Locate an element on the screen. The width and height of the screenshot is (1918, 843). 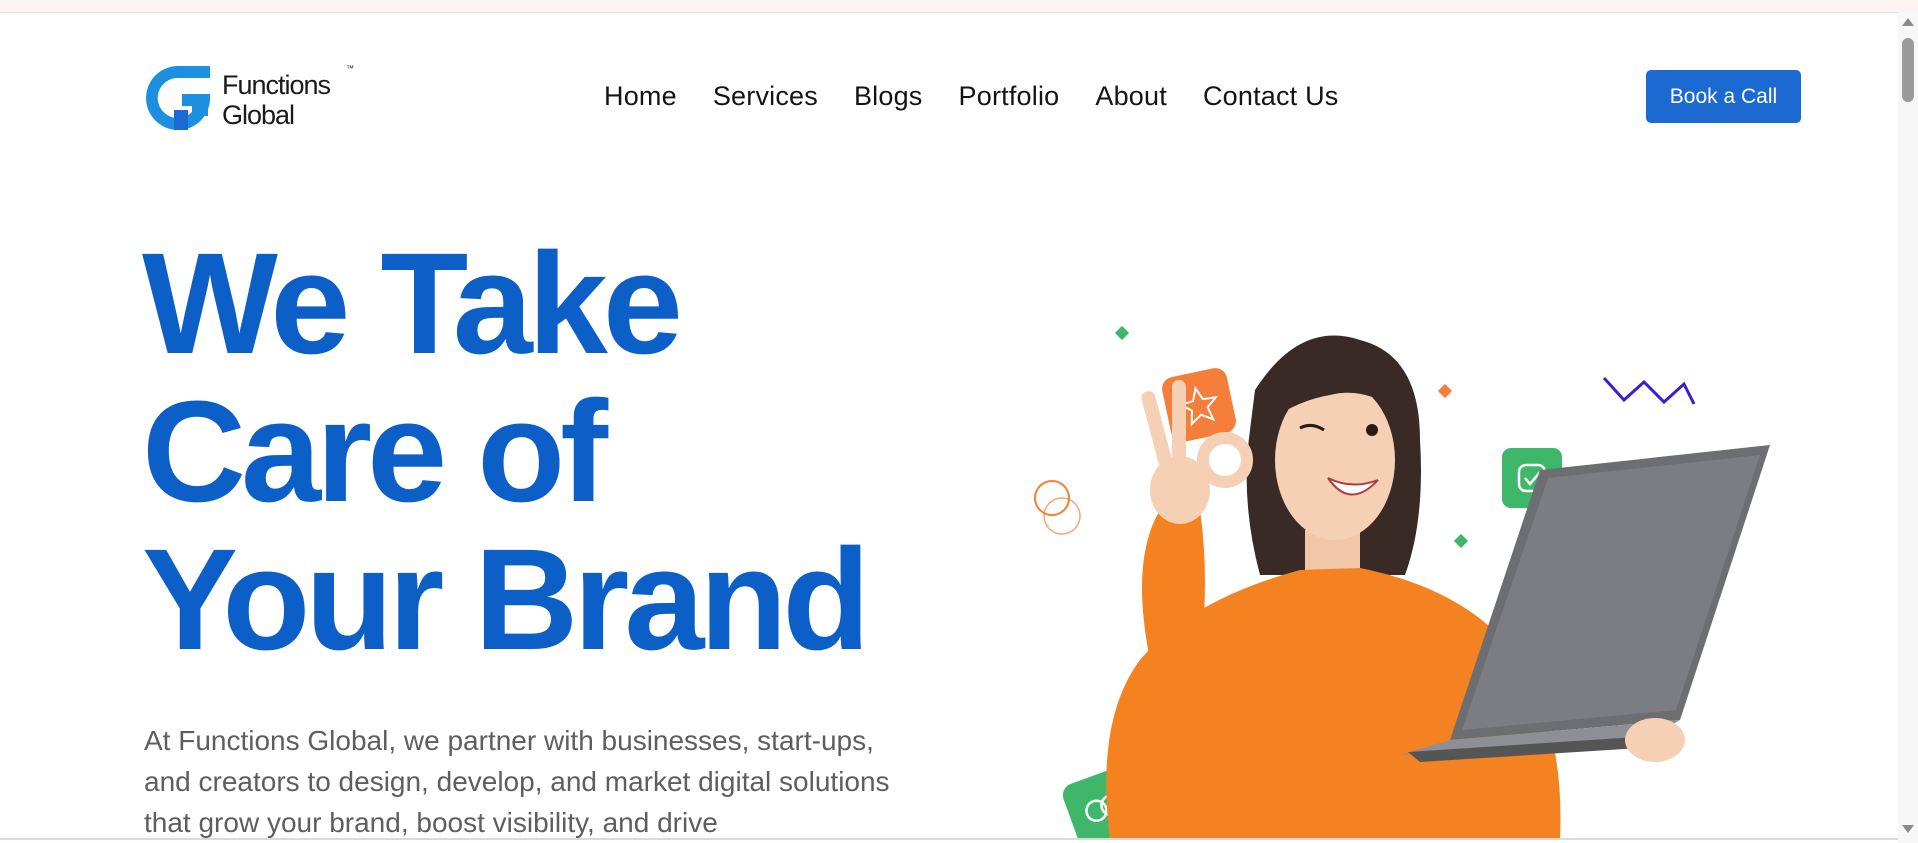
brand-logo: Functions Global ™ is located at coordinates (252, 98).